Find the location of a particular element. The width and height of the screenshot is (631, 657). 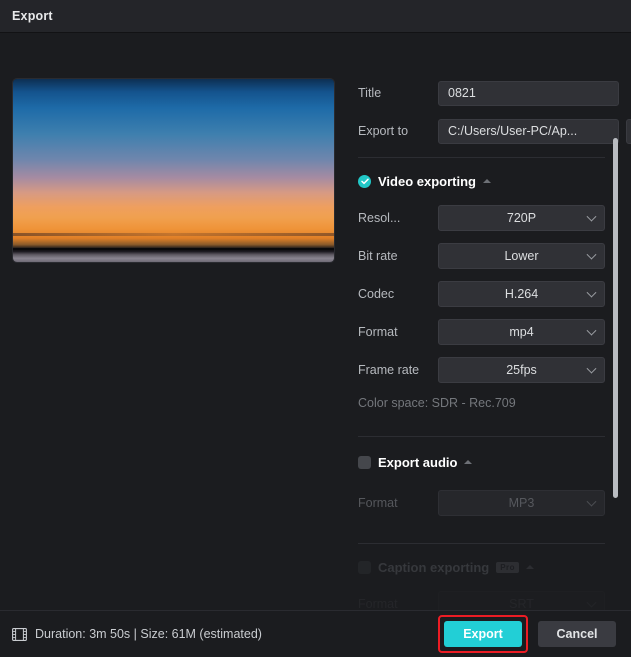

settings-scrollbar is located at coordinates (615, 345).